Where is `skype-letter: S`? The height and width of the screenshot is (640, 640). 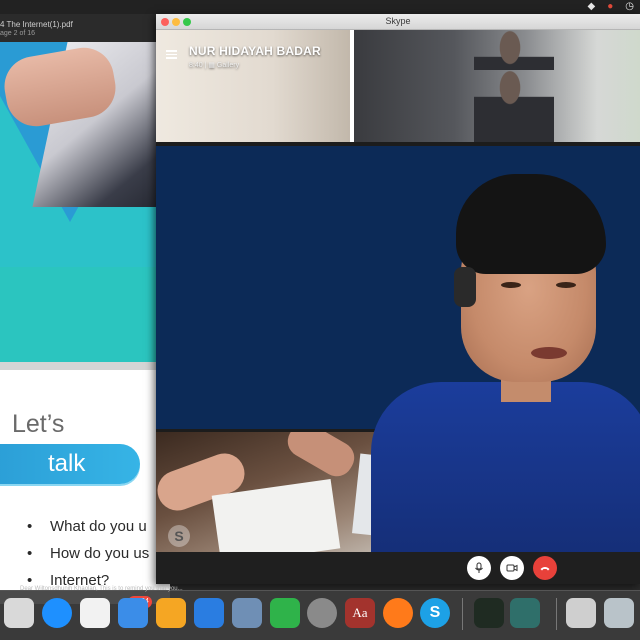
skype-letter: S is located at coordinates (435, 612).